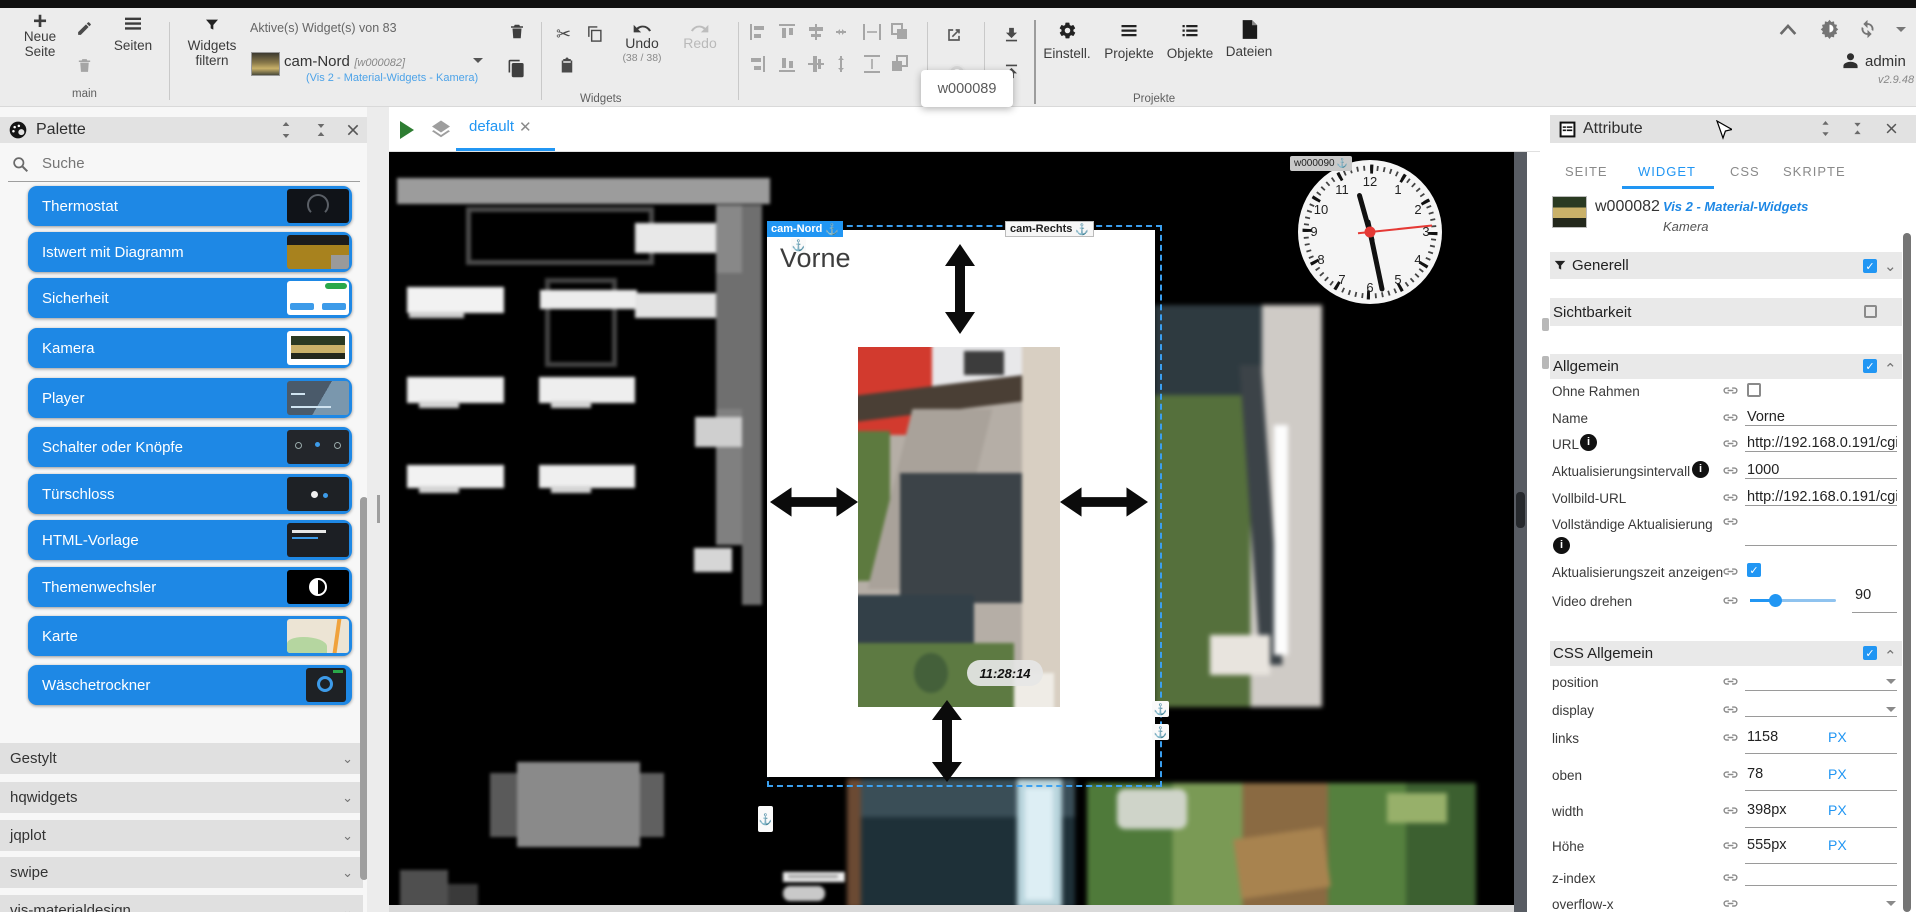 This screenshot has width=1916, height=912. I want to click on interval-input: 1000, so click(1822, 470).